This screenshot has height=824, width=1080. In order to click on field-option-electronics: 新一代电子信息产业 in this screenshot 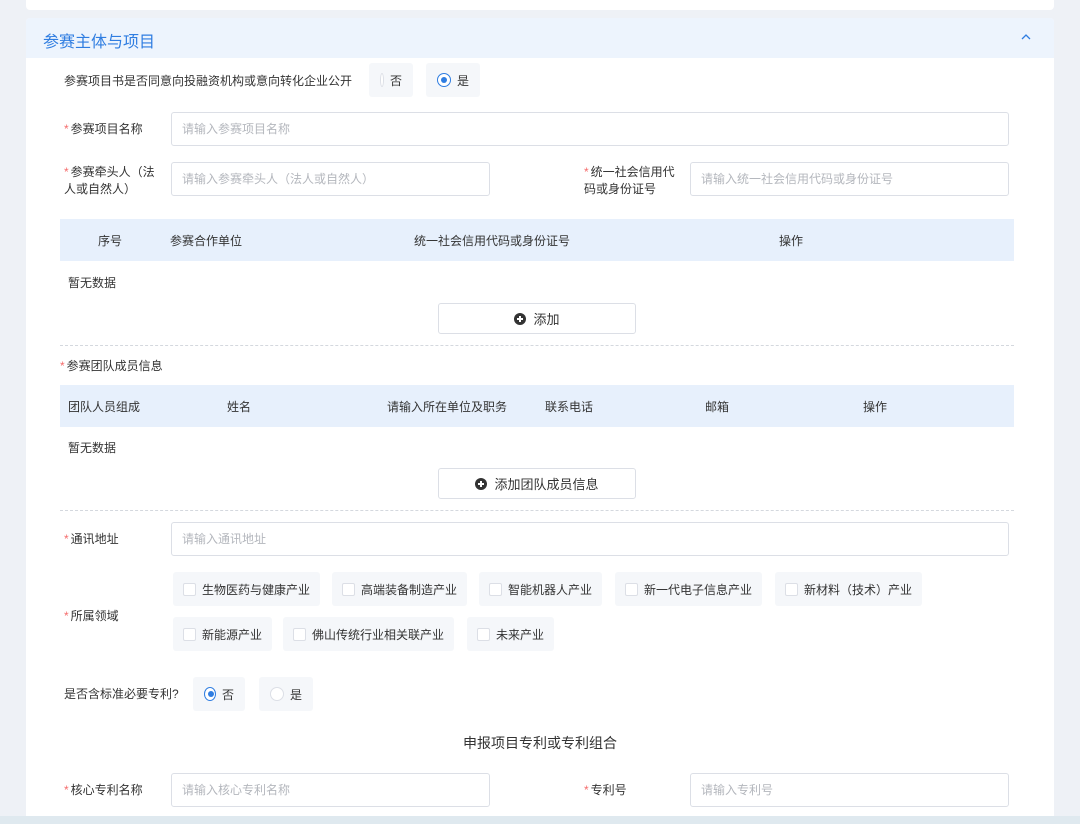, I will do `click(689, 589)`.